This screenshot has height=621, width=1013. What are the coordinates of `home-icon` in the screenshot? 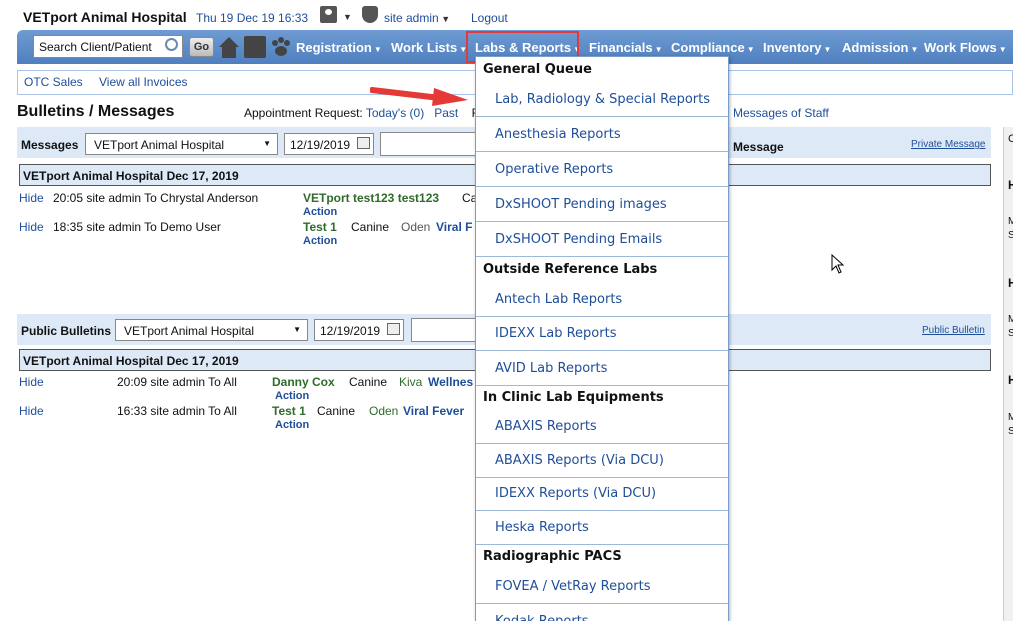 It's located at (229, 47).